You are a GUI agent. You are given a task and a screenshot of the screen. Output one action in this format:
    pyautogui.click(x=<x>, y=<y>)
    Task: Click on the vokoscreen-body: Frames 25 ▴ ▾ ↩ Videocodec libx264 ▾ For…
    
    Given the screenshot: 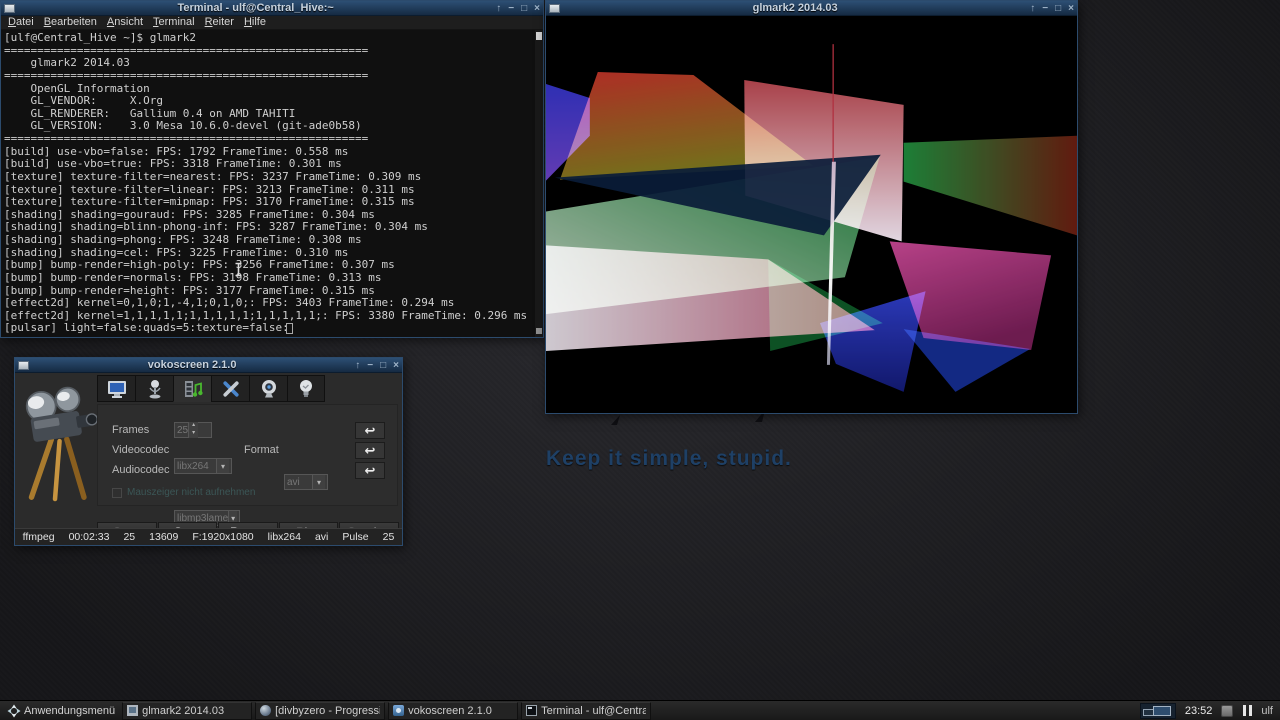 What is the action you would take?
    pyautogui.click(x=208, y=457)
    